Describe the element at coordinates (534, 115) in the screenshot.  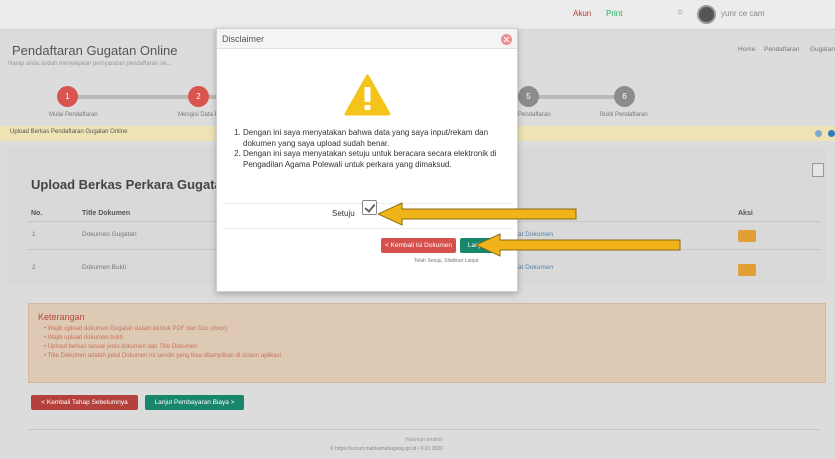
I see `step-5-label: Pendaftaran` at that location.